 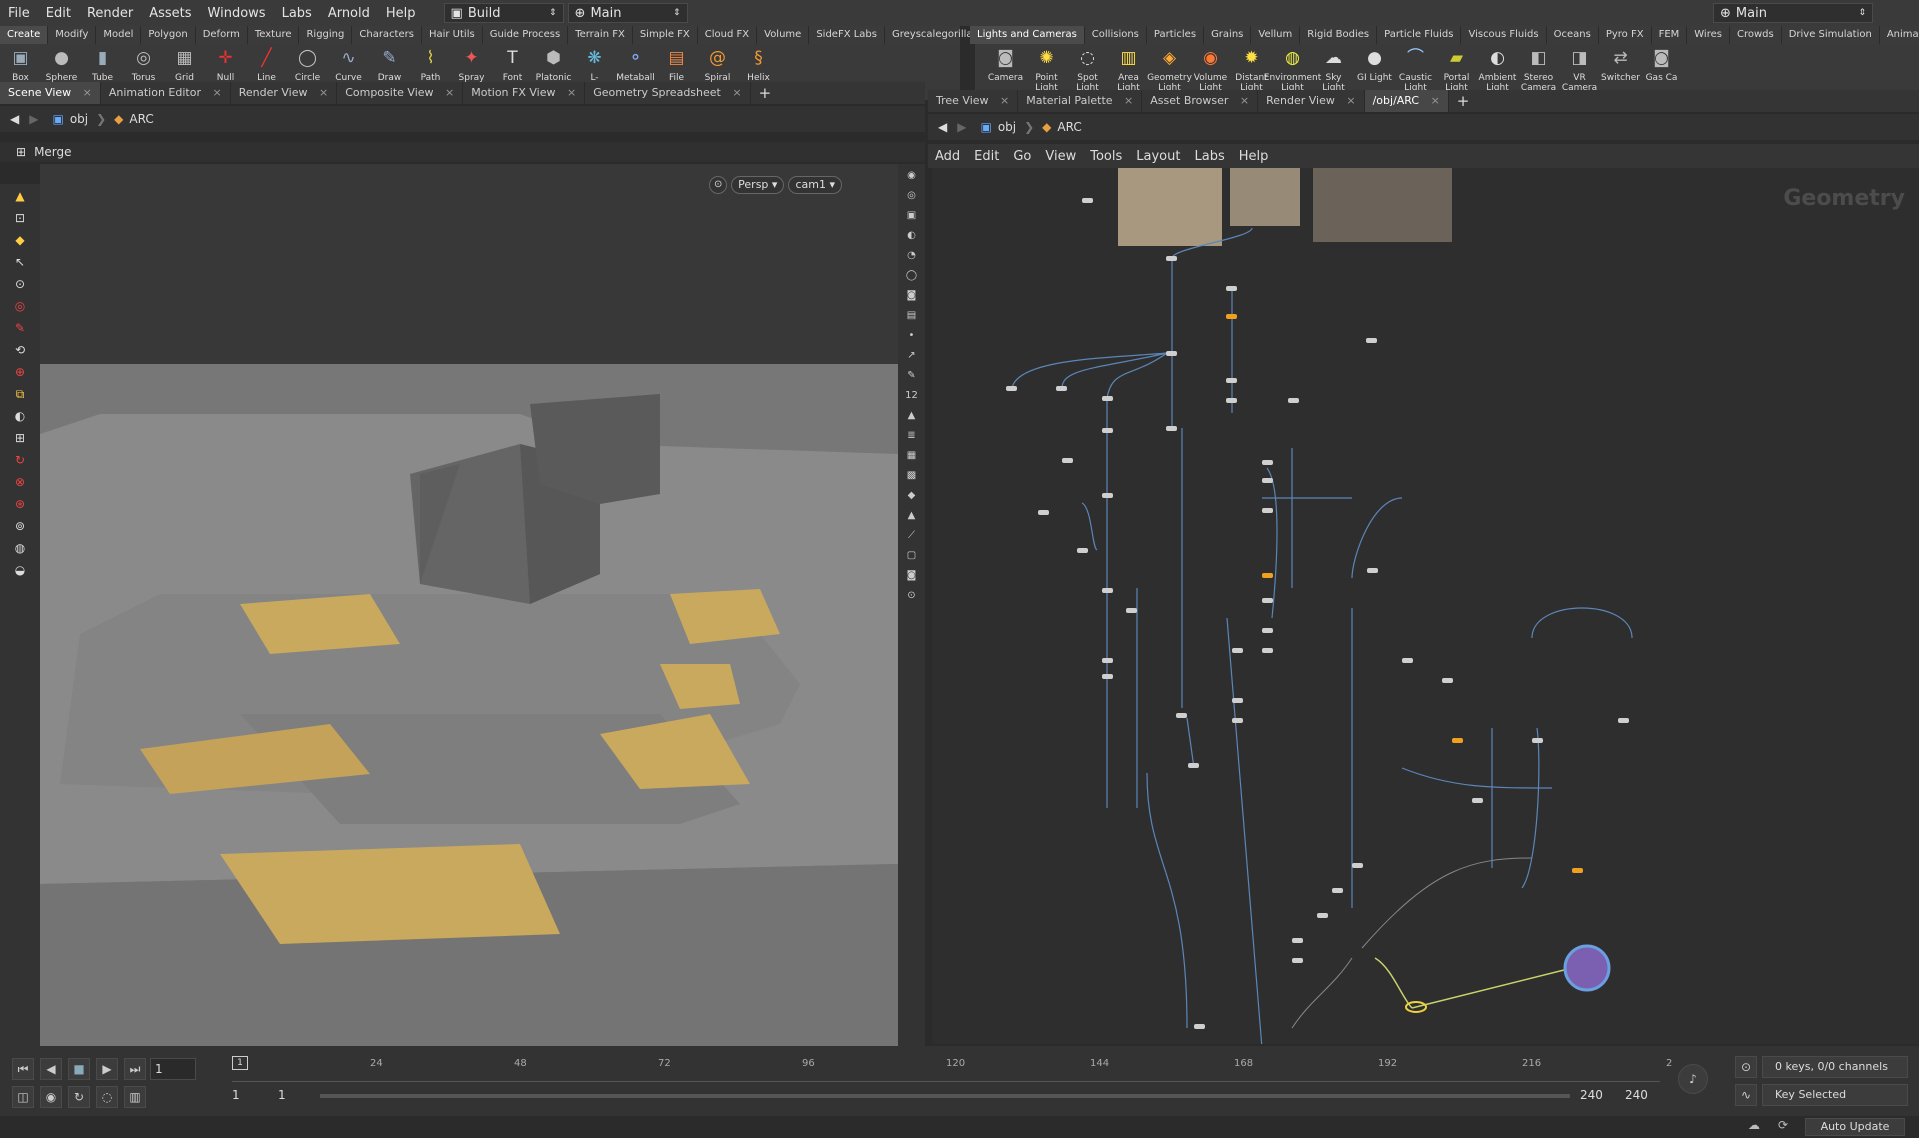 What do you see at coordinates (503, 13) in the screenshot?
I see `desktop-selector: ▣ Build ⇕` at bounding box center [503, 13].